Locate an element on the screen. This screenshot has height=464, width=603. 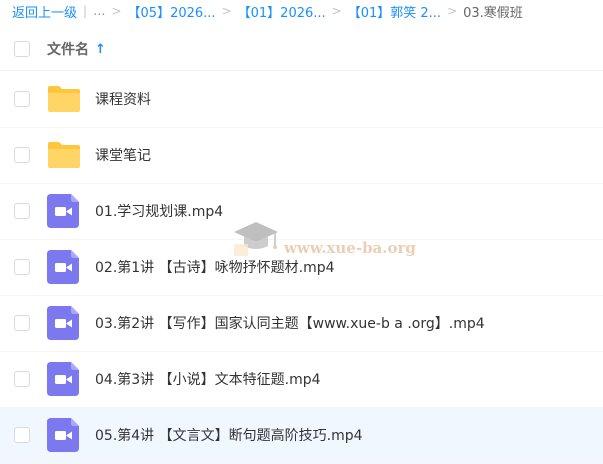
column-header-filename: 文件名 ↑ is located at coordinates (76, 49).